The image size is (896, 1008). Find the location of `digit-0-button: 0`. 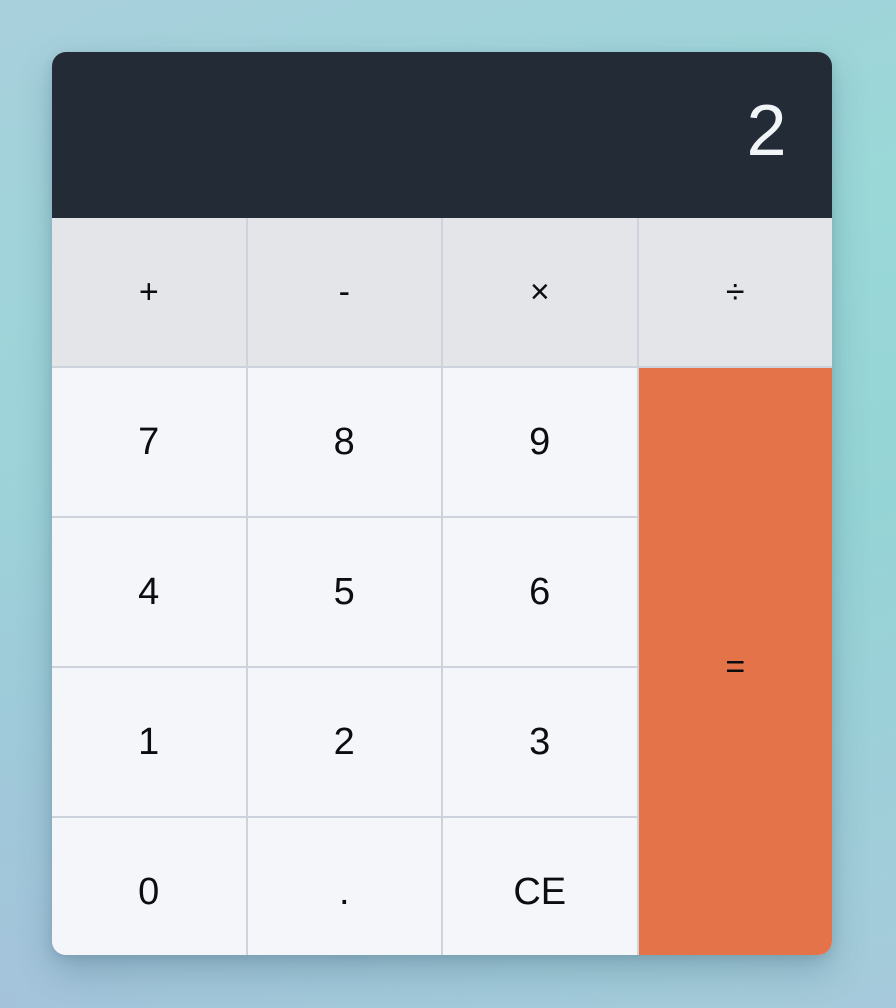

digit-0-button: 0 is located at coordinates (149, 886).